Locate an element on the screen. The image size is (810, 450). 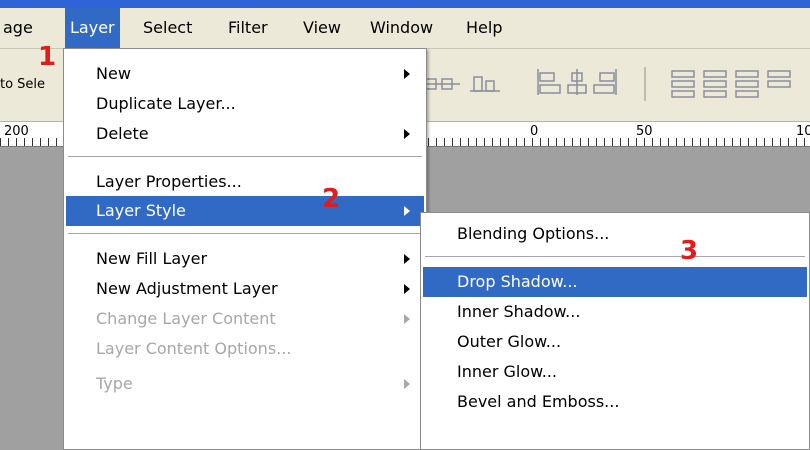
auto-select-label: to Sele is located at coordinates (22, 84).